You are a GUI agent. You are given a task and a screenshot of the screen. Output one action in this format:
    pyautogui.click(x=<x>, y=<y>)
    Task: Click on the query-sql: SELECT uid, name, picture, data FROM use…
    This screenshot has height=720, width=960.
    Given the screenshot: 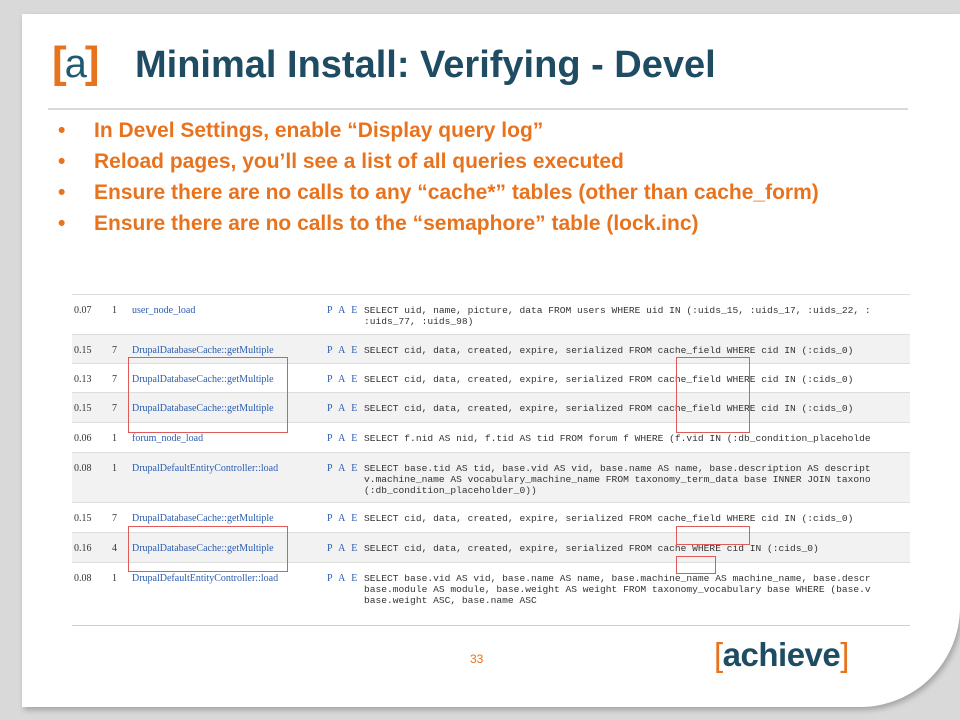 What is the action you would take?
    pyautogui.click(x=617, y=316)
    